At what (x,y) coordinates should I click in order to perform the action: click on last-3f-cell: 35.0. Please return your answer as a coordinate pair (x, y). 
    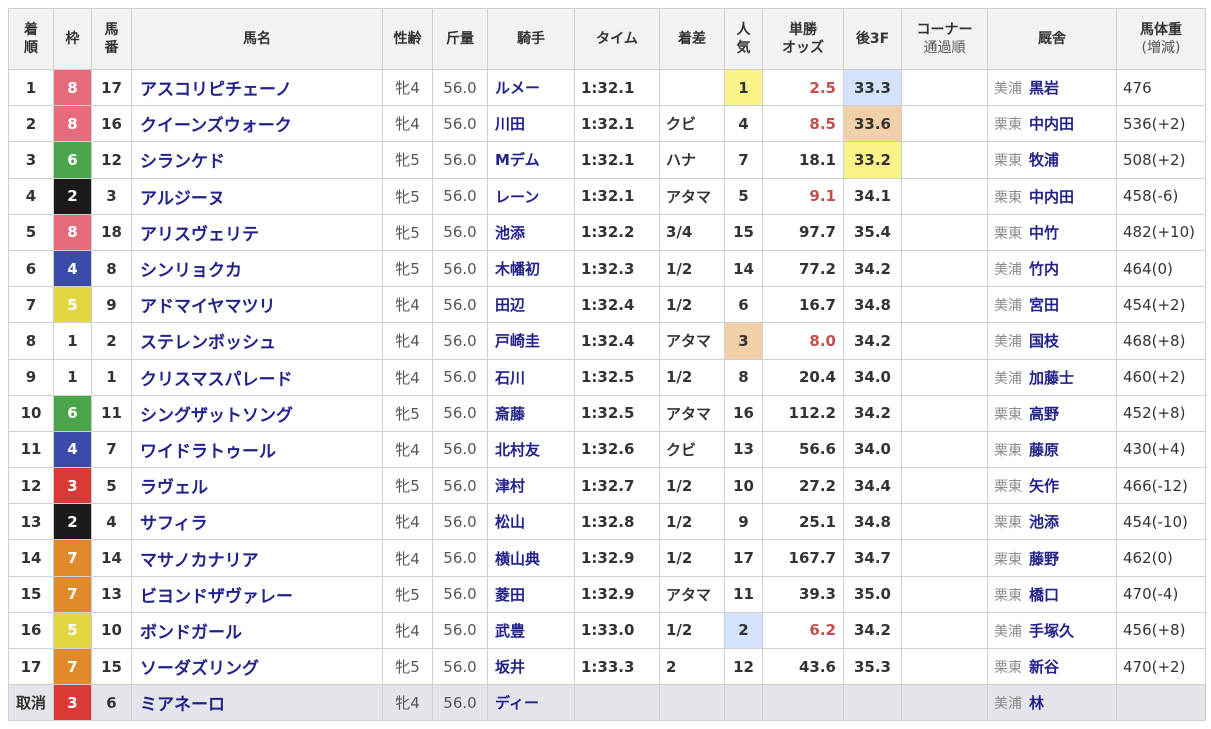
    Looking at the image, I should click on (872, 594).